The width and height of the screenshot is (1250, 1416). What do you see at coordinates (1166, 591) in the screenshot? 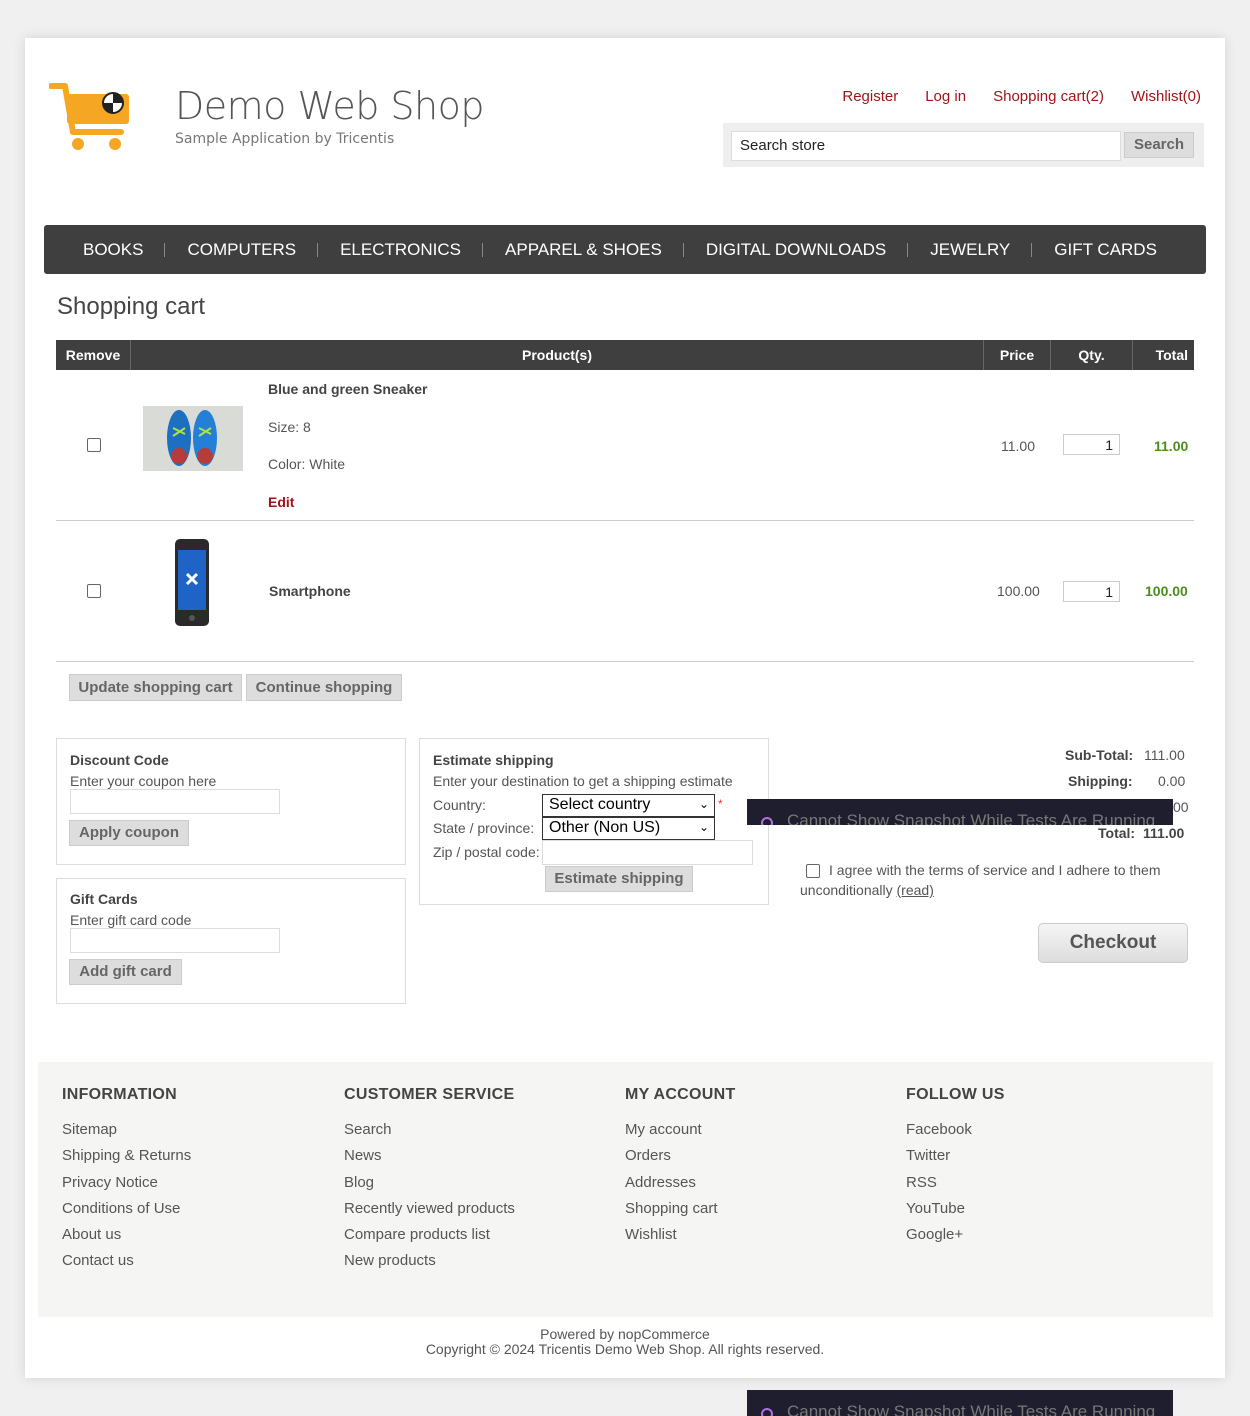
I see `row-total: 100.00` at bounding box center [1166, 591].